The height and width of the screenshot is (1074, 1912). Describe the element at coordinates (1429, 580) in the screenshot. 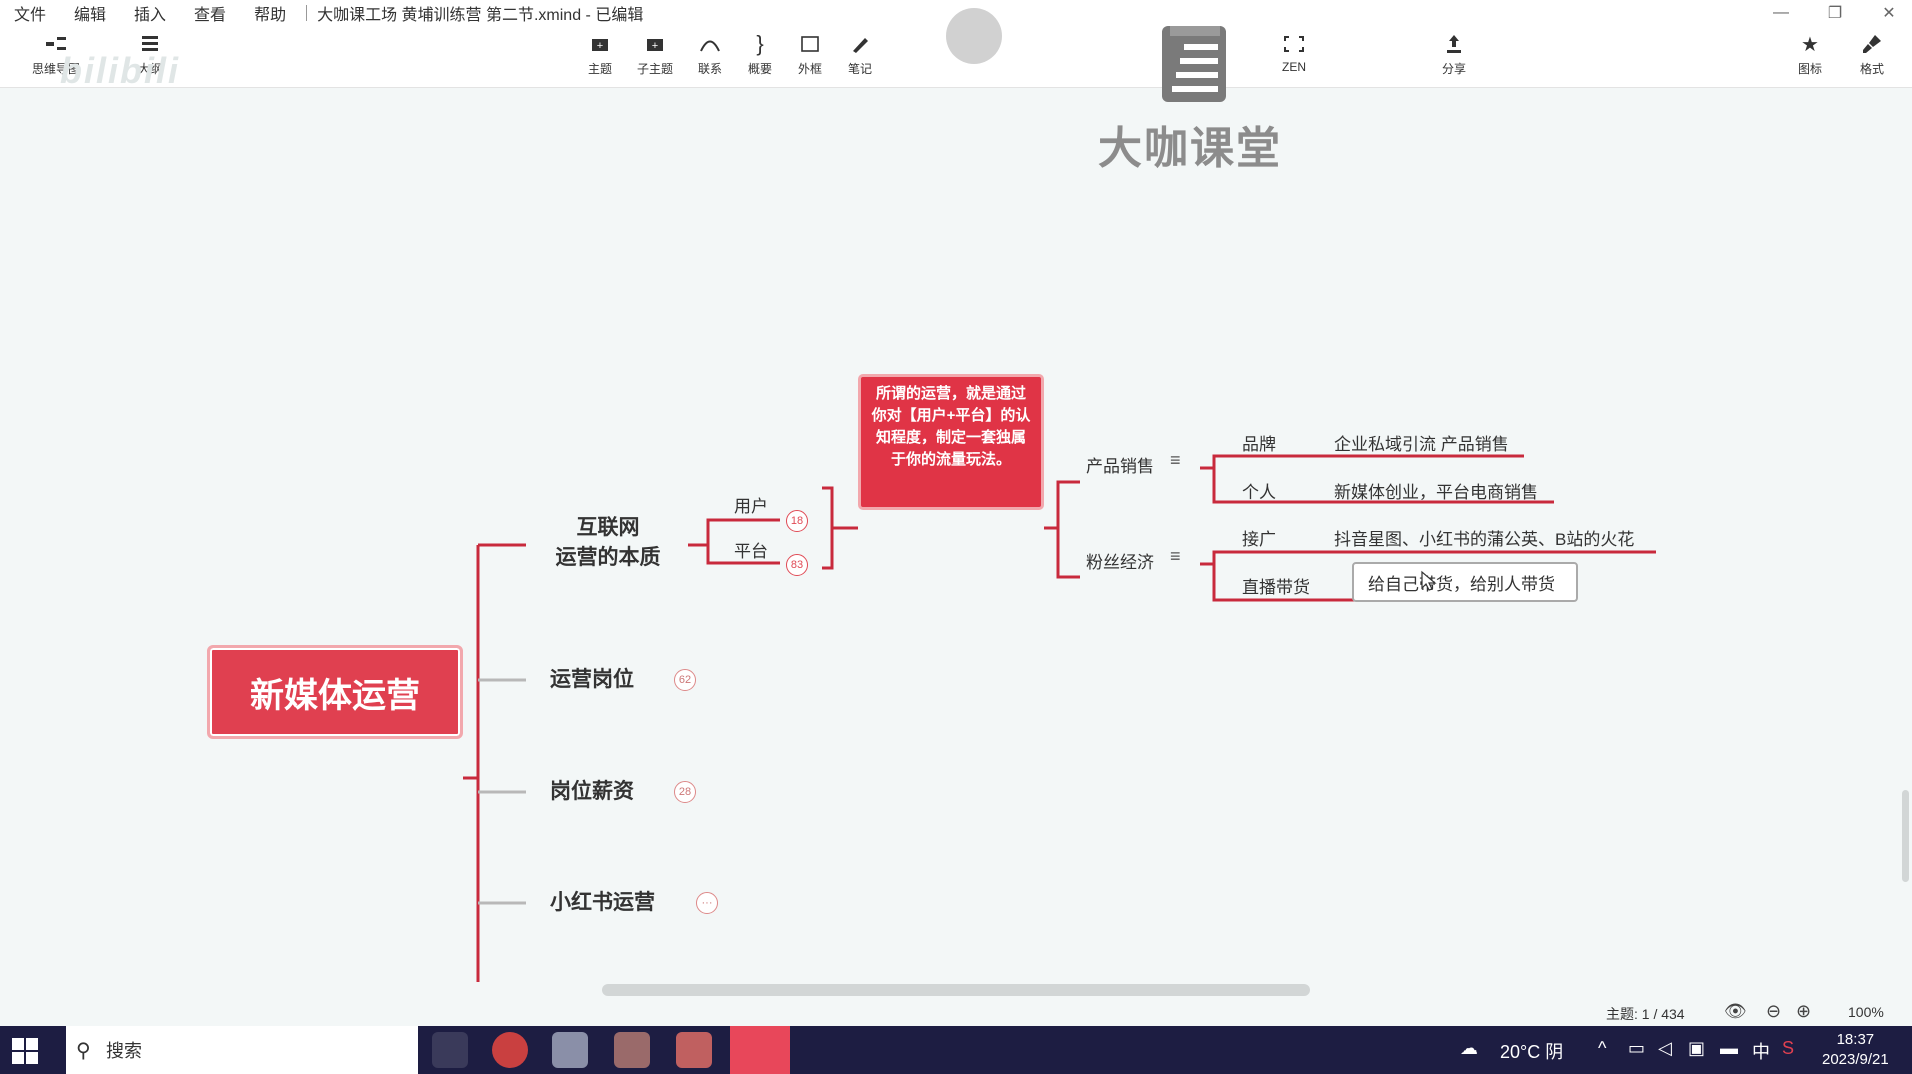

I see `mouse-cursor-icon` at that location.